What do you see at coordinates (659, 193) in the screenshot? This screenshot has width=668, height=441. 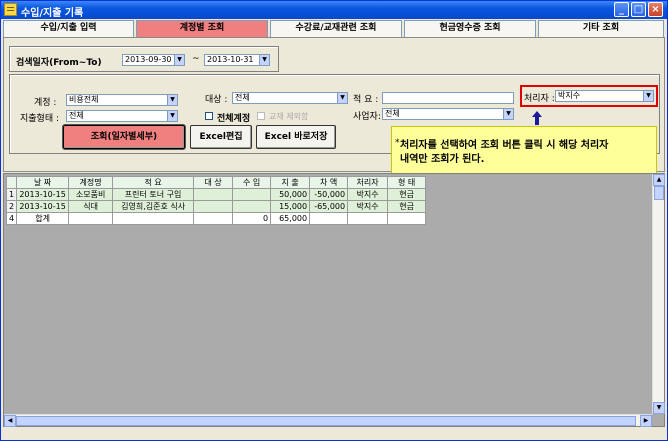 I see `vertical-scroll-thumb` at bounding box center [659, 193].